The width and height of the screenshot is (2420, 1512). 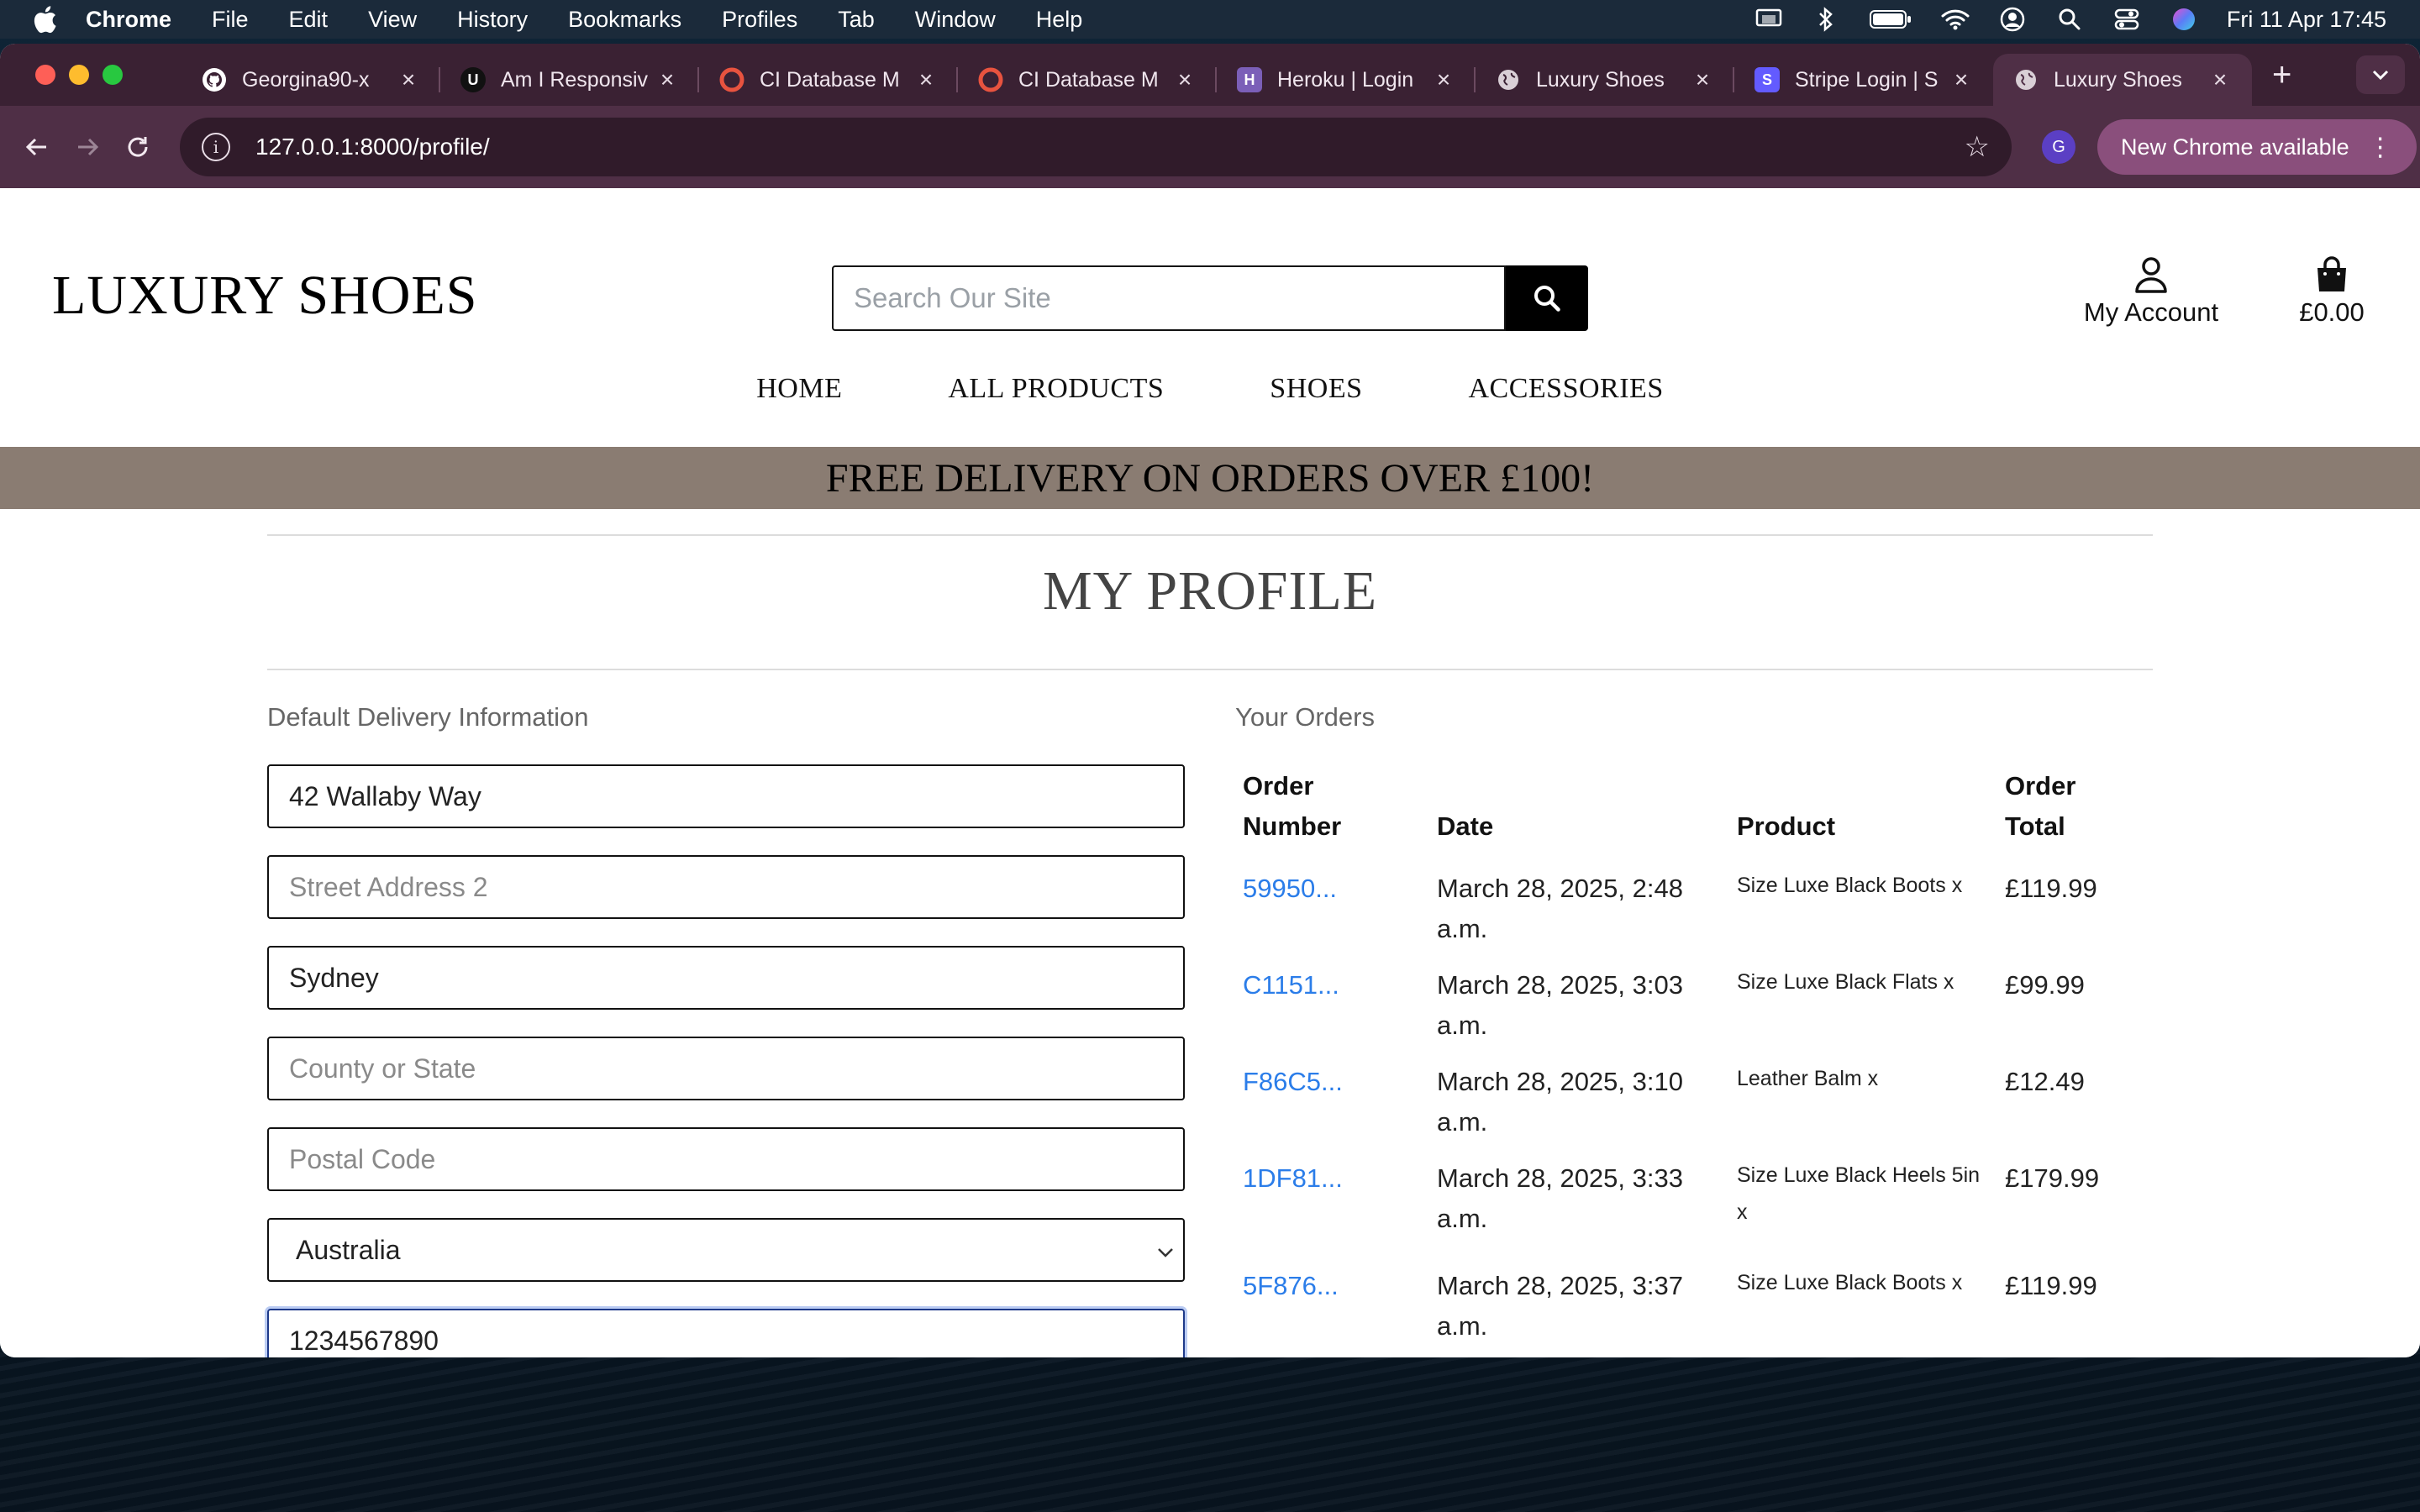 What do you see at coordinates (392, 20) in the screenshot?
I see `menu-view: View` at bounding box center [392, 20].